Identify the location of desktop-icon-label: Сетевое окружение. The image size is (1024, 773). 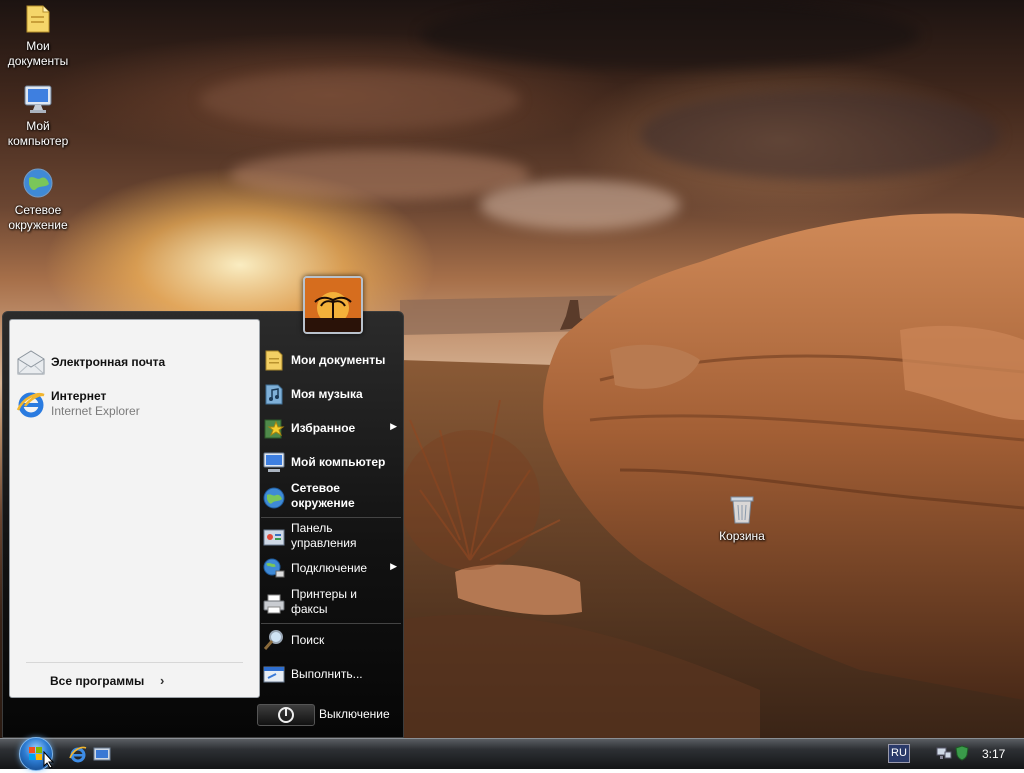
(38, 217).